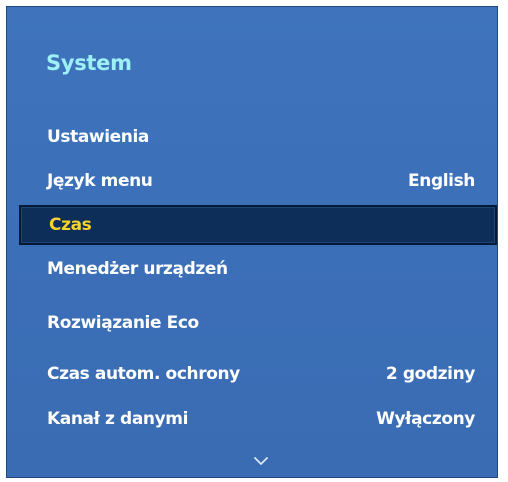 This screenshot has height=482, width=508. I want to click on menu-title: System, so click(89, 63).